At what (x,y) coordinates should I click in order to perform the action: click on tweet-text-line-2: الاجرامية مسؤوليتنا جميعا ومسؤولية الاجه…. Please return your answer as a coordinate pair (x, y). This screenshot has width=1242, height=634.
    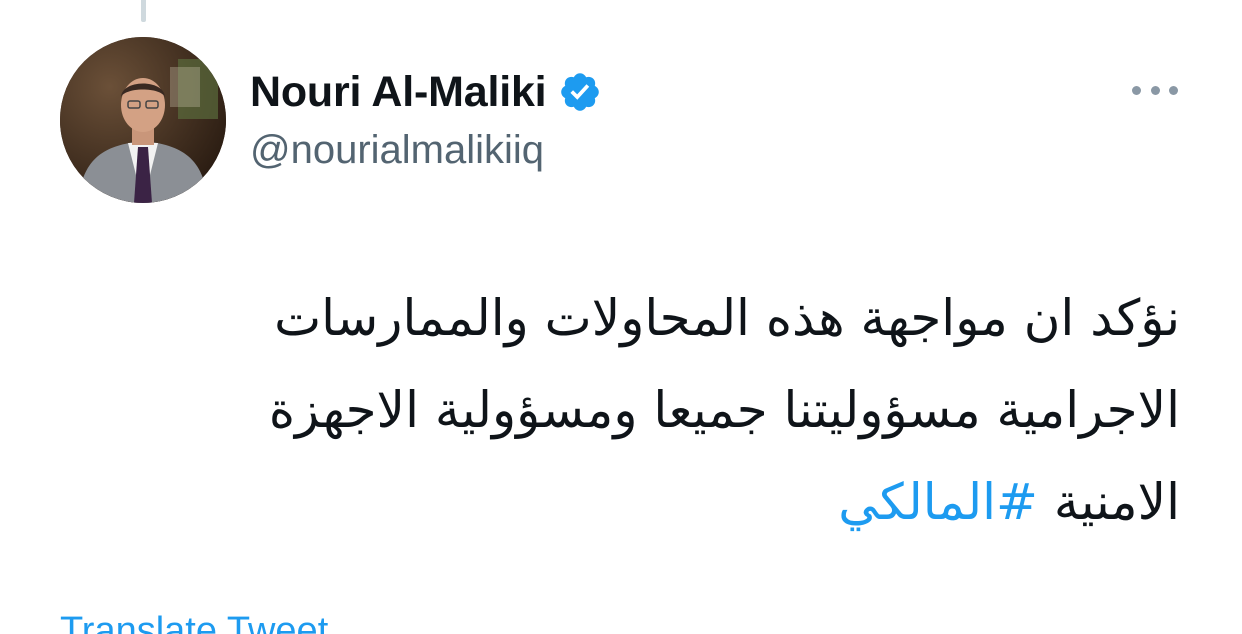
    Looking at the image, I should click on (724, 410).